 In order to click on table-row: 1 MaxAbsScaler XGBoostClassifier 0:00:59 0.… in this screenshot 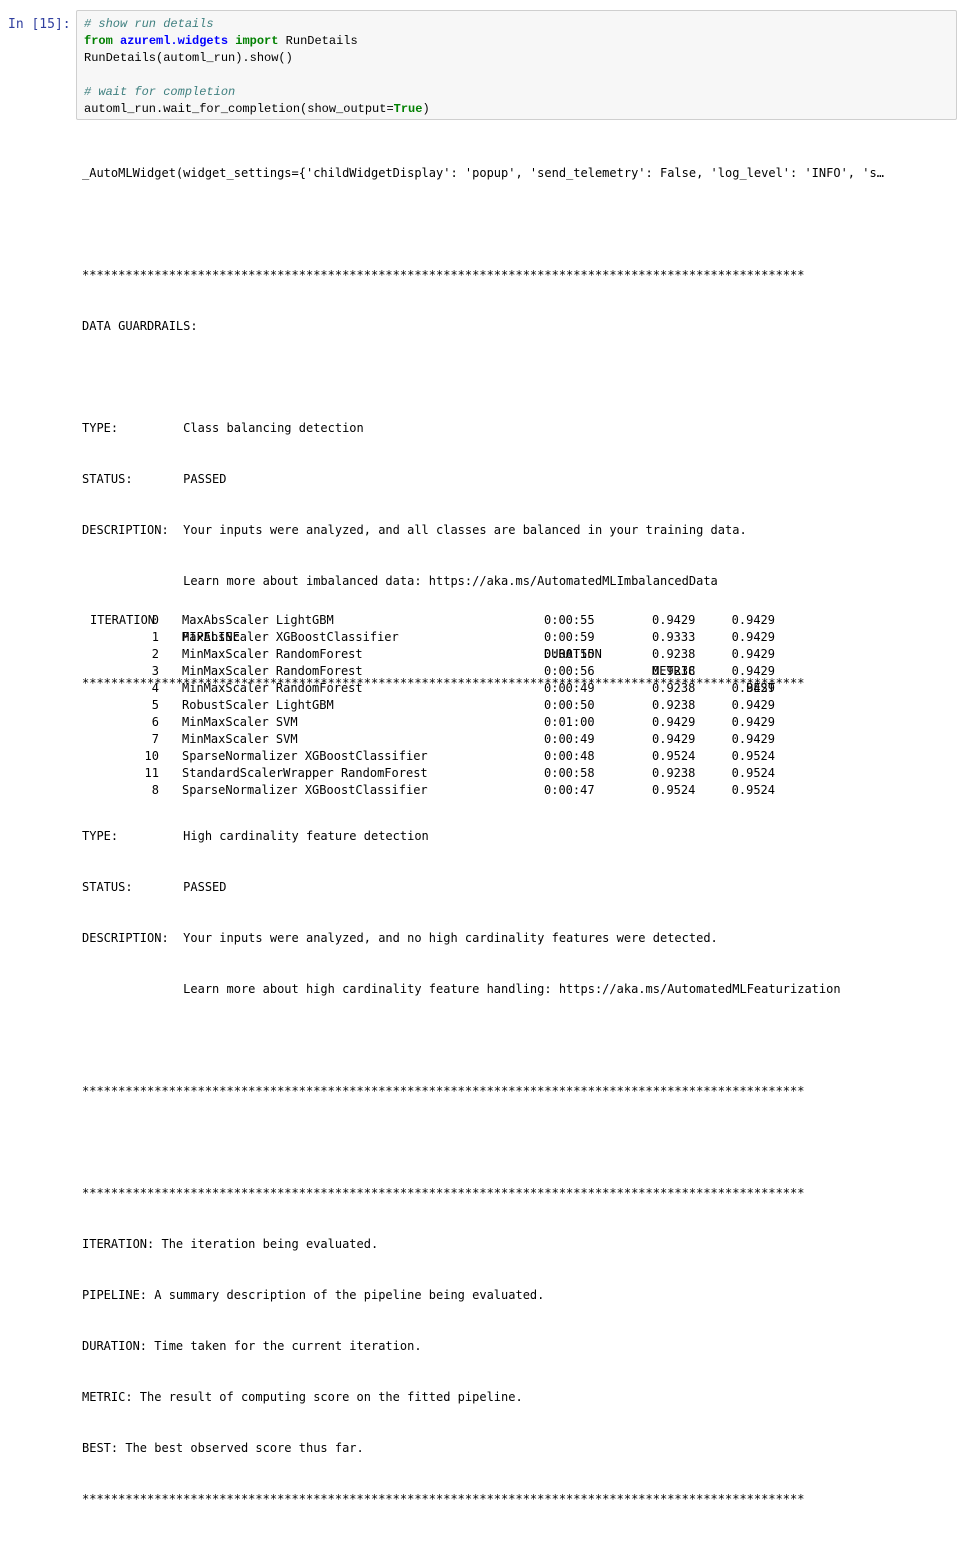, I will do `click(428, 637)`.